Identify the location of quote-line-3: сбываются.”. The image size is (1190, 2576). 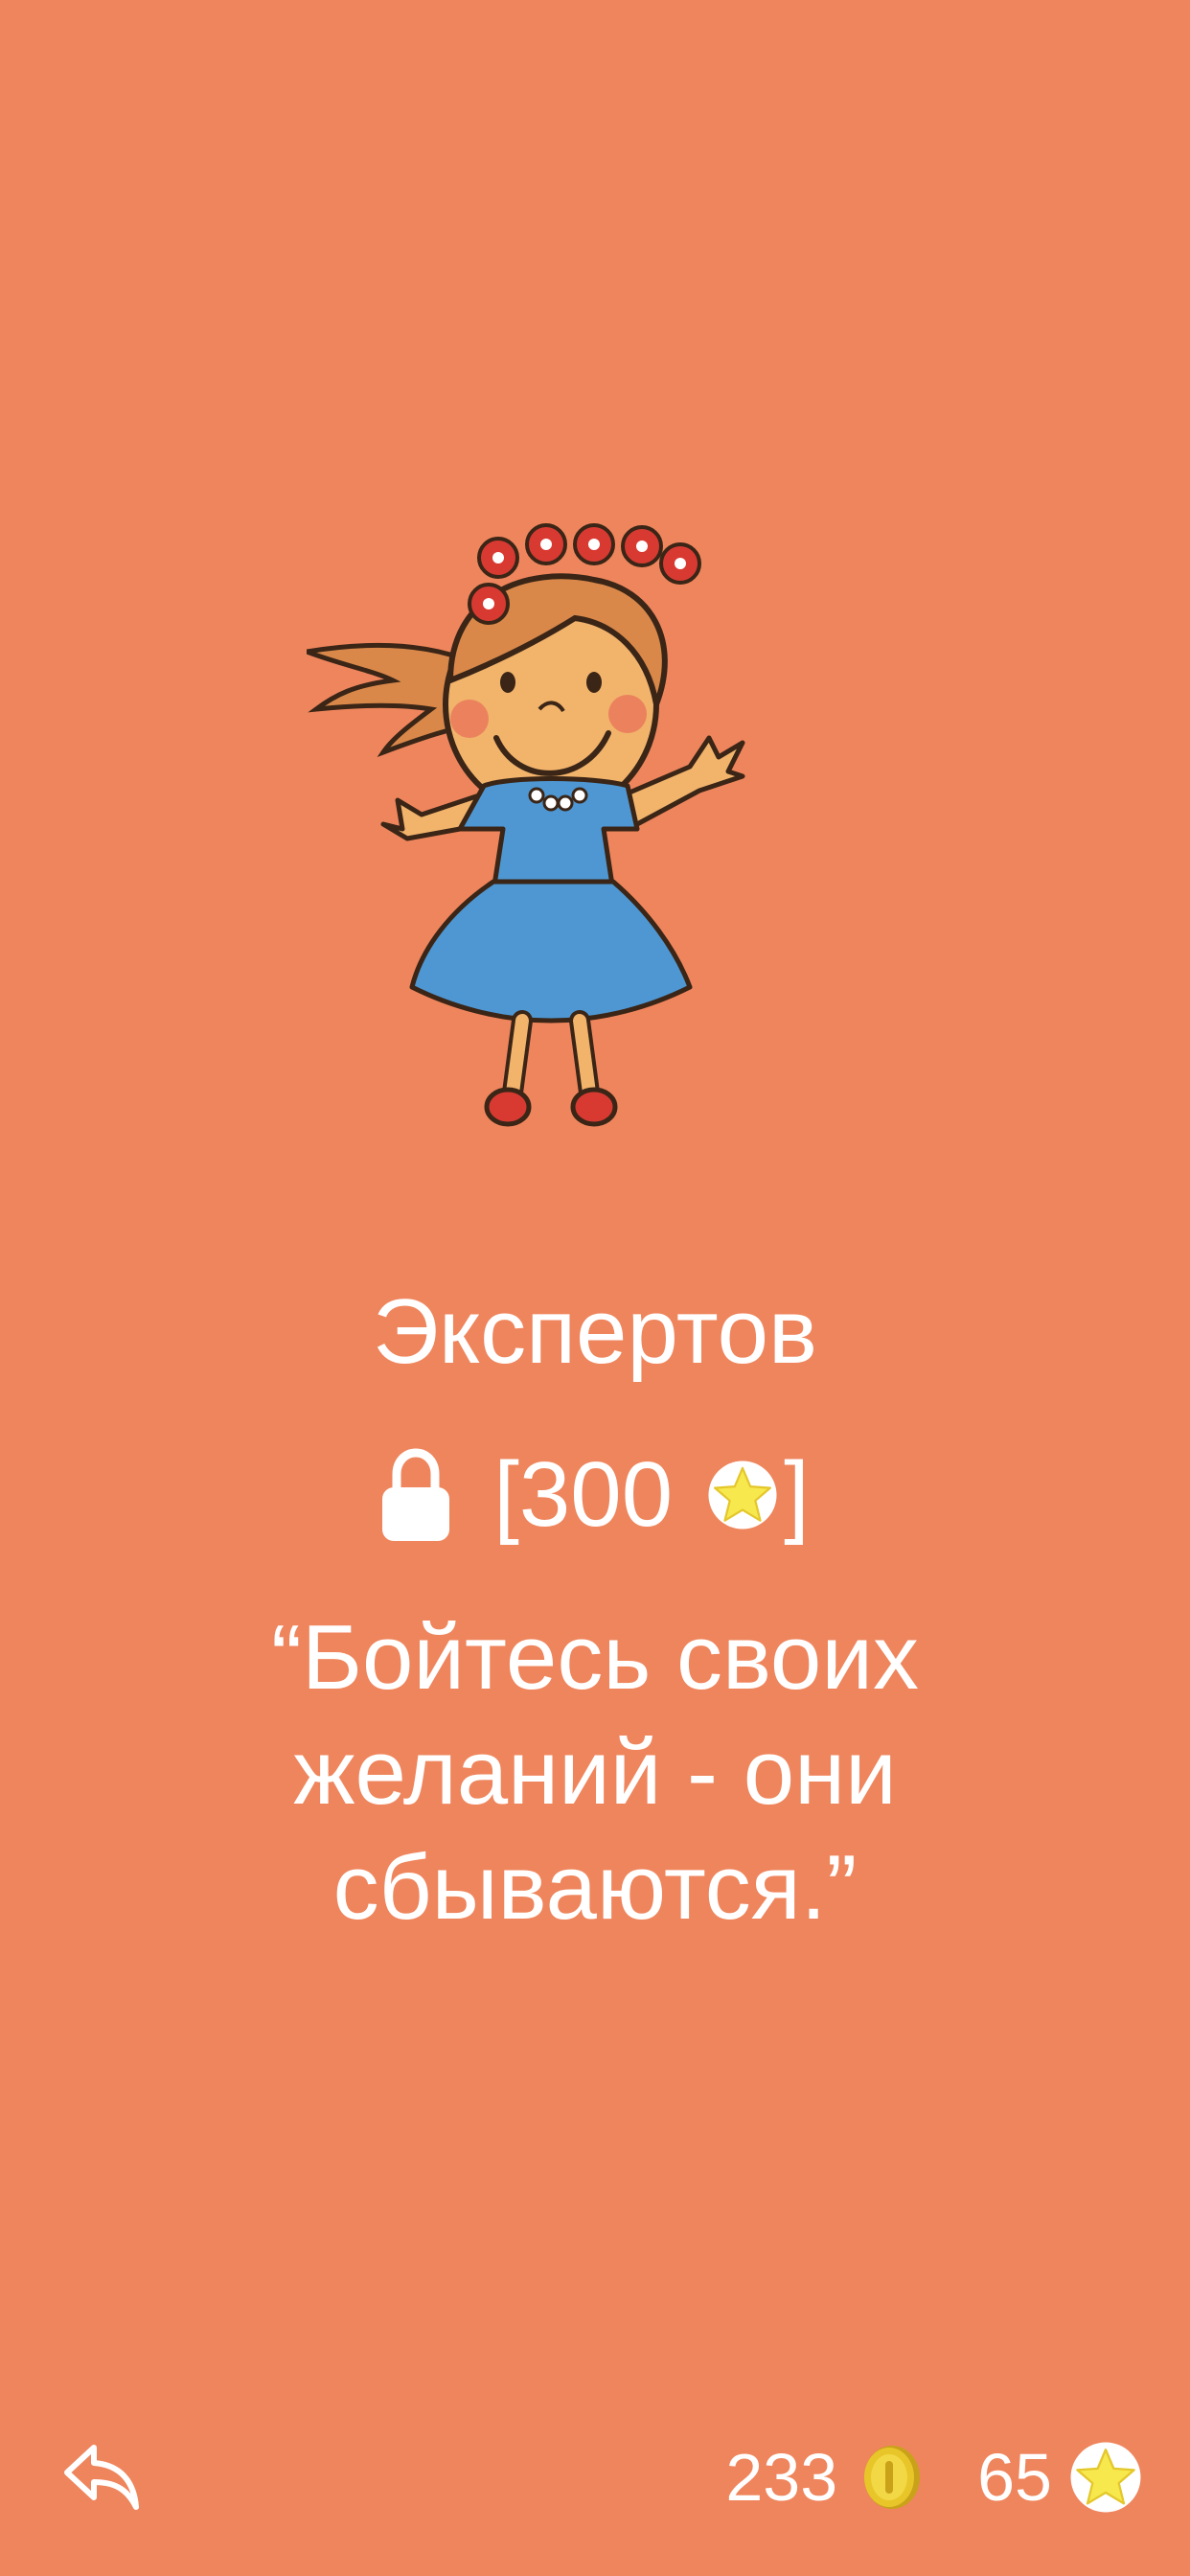
(595, 1887).